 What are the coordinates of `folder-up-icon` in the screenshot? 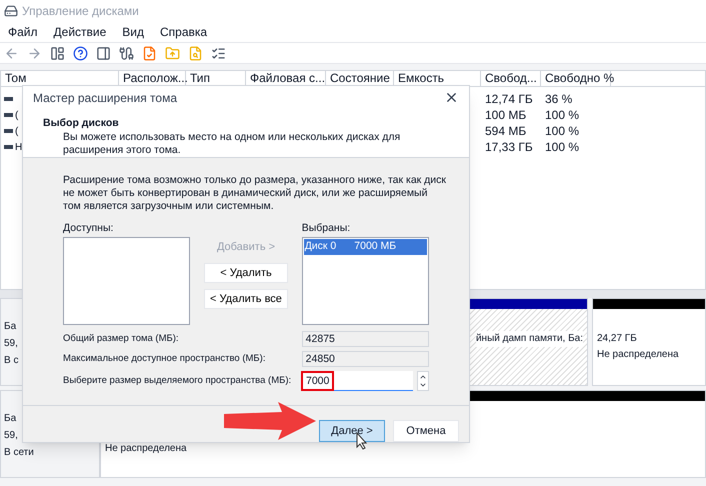 It's located at (172, 53).